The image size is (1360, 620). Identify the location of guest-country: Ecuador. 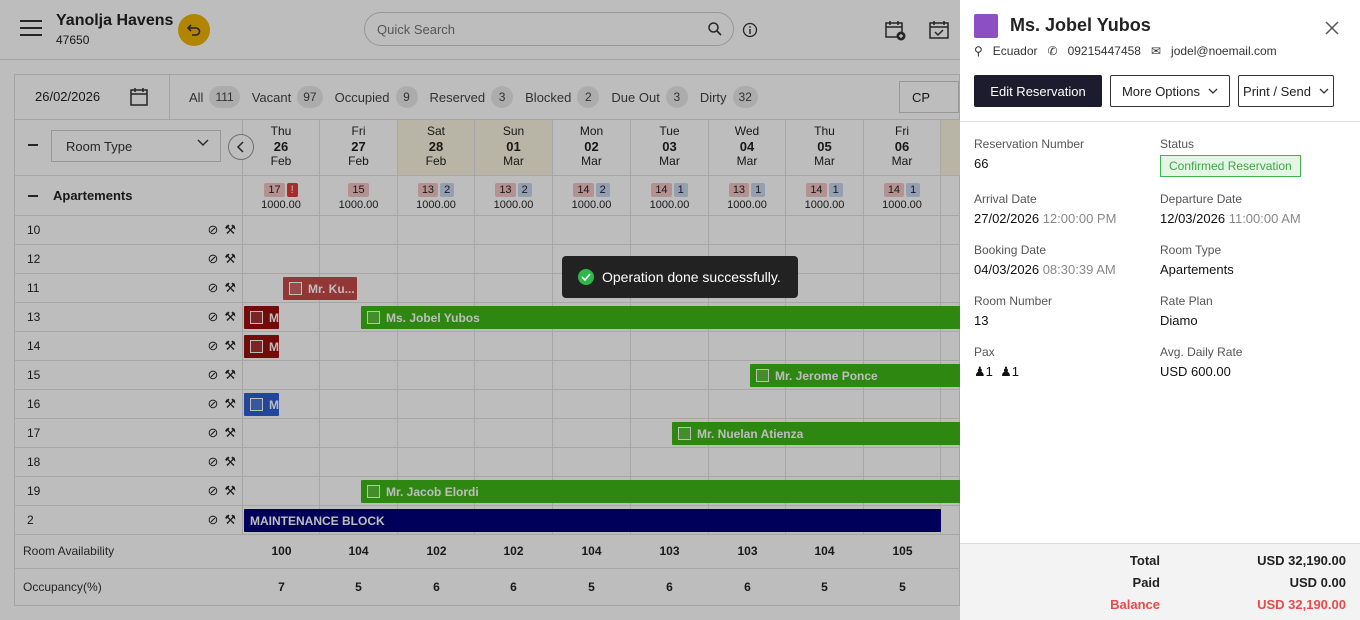
(1015, 51).